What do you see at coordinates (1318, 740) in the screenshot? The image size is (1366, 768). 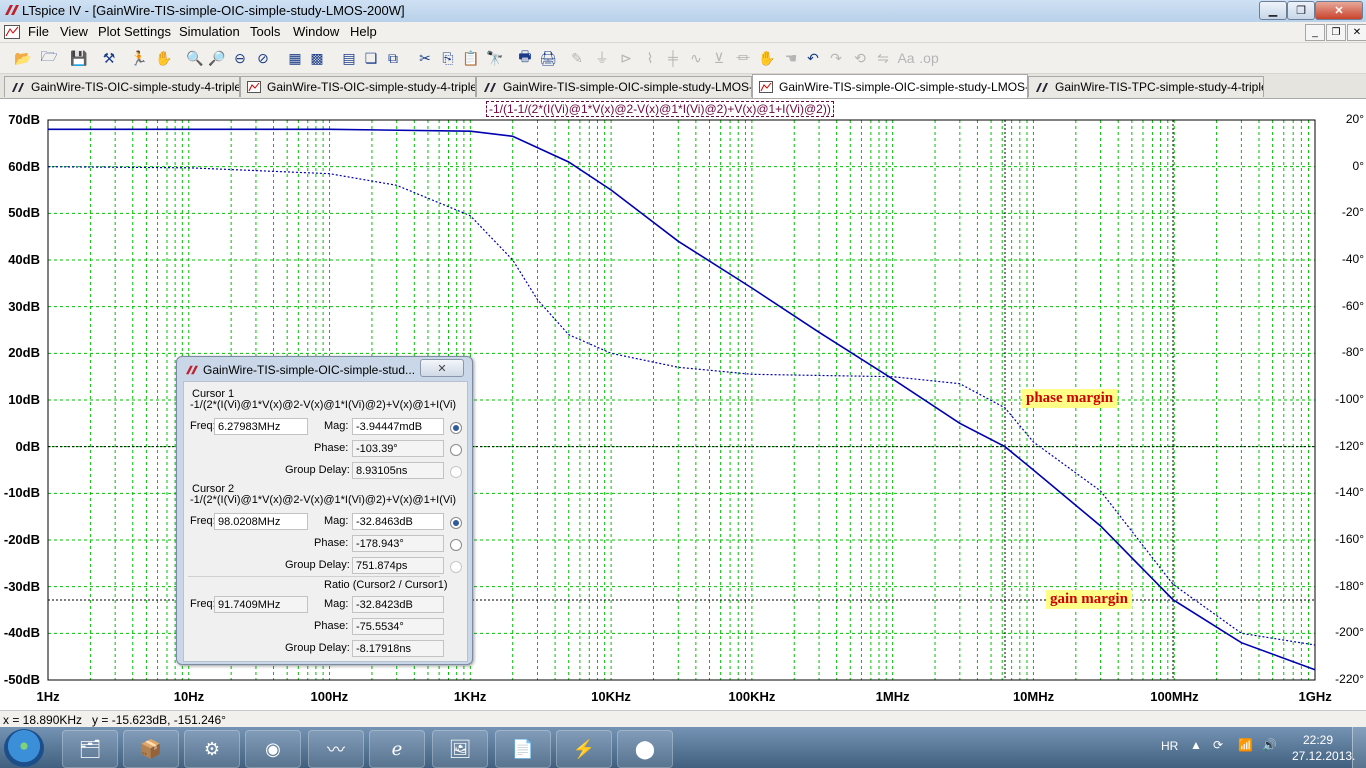 I see `clock-time: 22:29` at bounding box center [1318, 740].